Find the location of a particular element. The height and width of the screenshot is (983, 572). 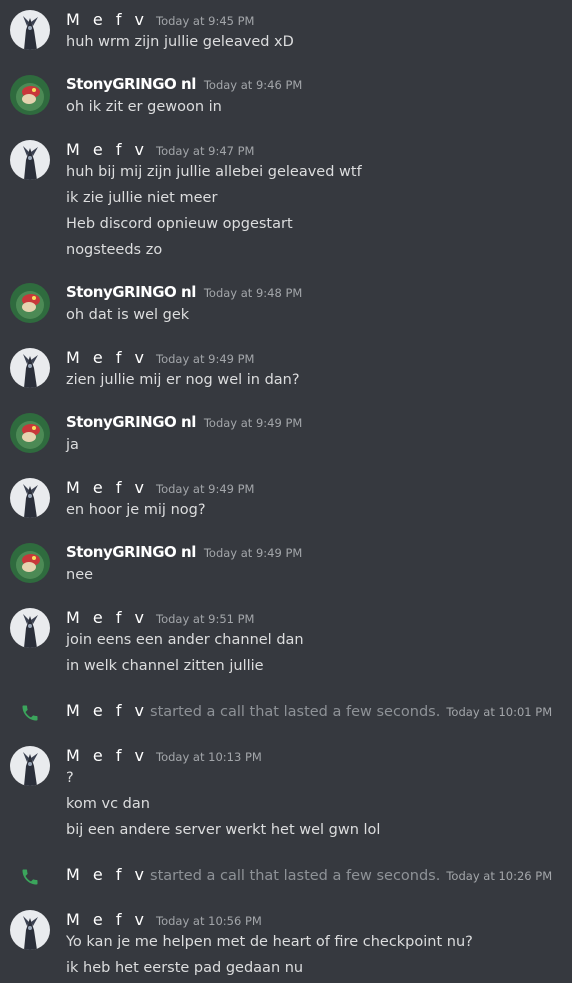

message-text: ik zie jullie niet meer is located at coordinates (142, 198).